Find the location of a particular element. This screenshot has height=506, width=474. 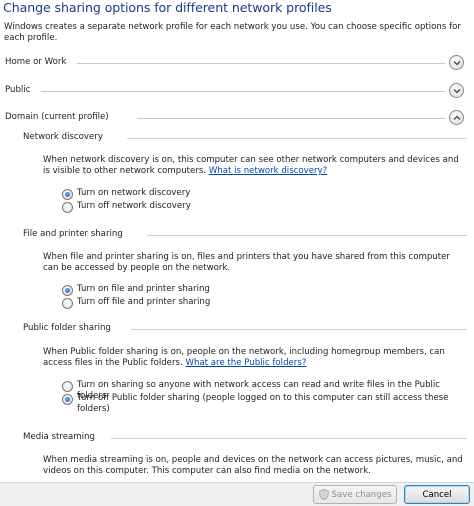

profile-label: Public is located at coordinates (18, 90).